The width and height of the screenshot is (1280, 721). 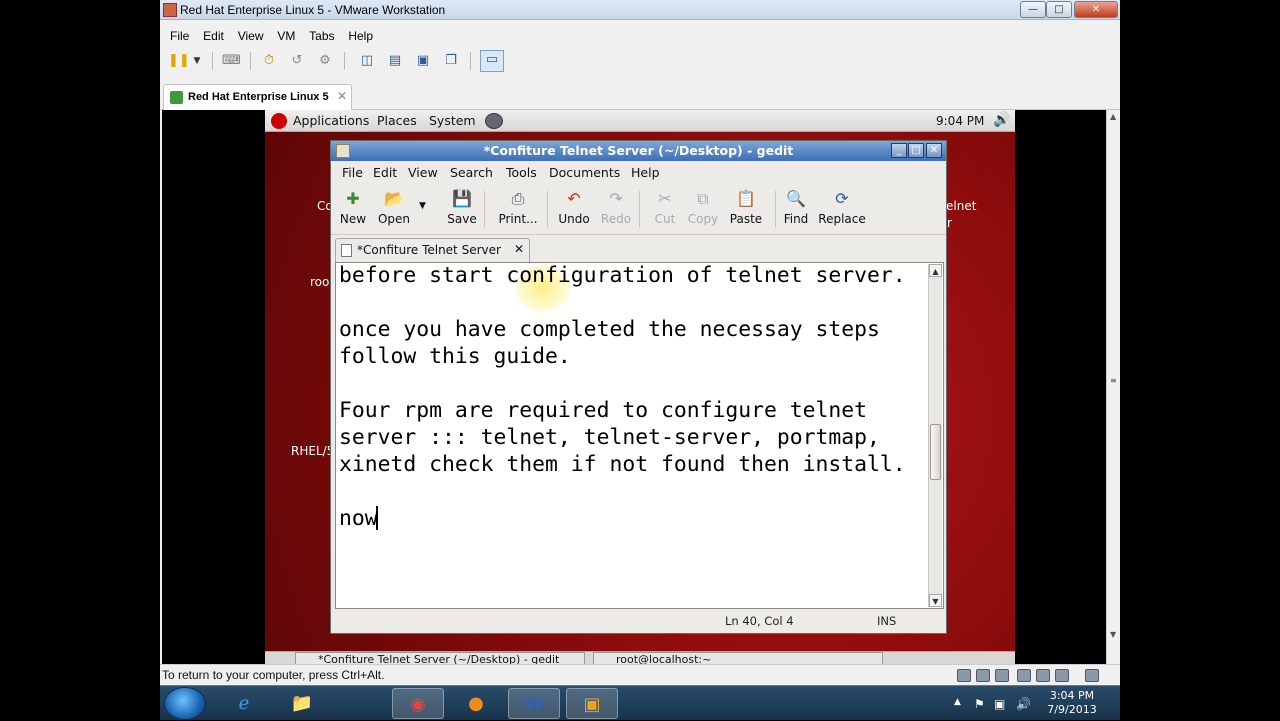 What do you see at coordinates (297, 61) in the screenshot?
I see `revert-snapshot-icon: ↺` at bounding box center [297, 61].